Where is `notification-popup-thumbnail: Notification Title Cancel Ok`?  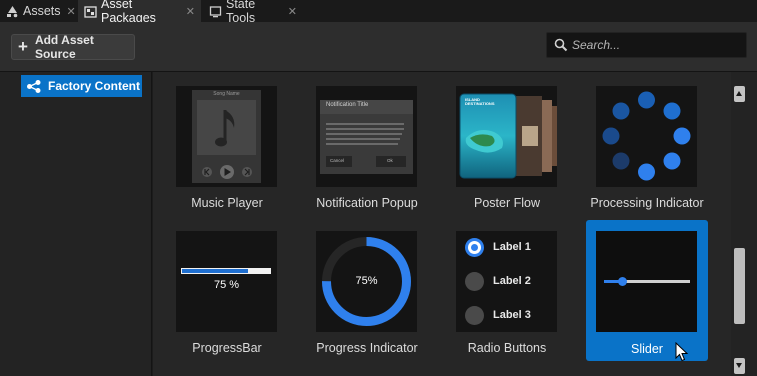
notification-popup-thumbnail: Notification Title Cancel Ok is located at coordinates (366, 136).